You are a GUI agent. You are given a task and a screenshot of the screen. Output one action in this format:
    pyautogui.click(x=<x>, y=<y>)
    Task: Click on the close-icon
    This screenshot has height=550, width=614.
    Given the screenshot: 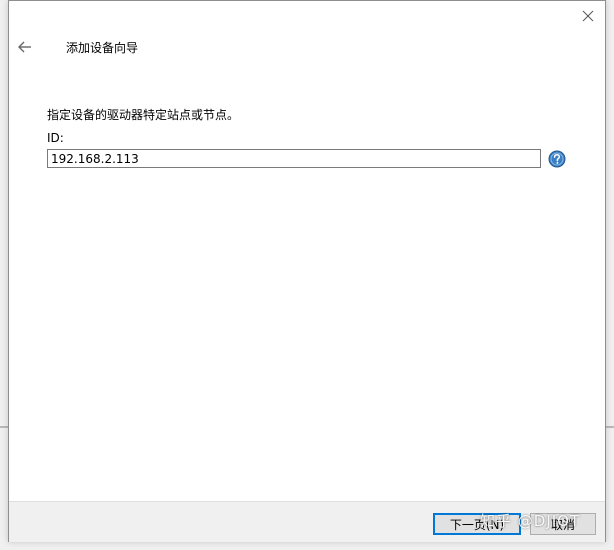 What is the action you would take?
    pyautogui.click(x=588, y=16)
    